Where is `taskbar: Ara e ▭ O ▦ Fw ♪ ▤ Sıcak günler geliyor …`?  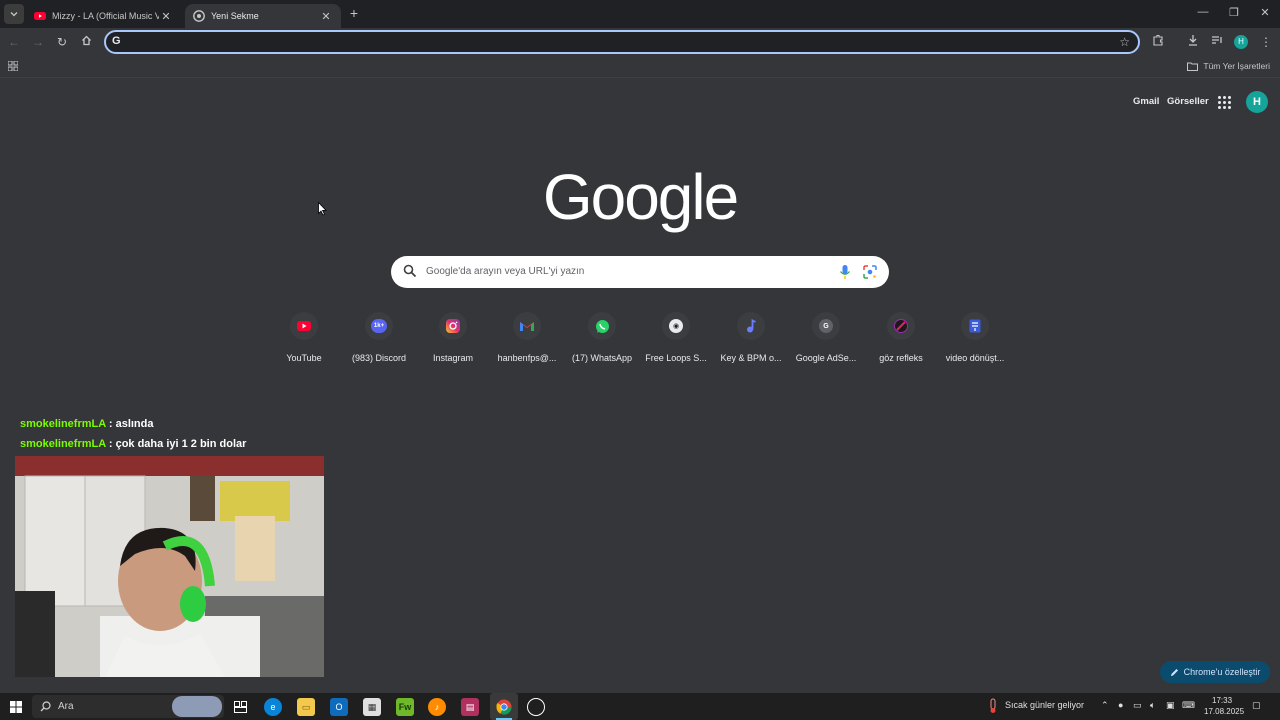
taskbar: Ara e ▭ O ▦ Fw ♪ ▤ Sıcak günler geliyor … is located at coordinates (640, 706).